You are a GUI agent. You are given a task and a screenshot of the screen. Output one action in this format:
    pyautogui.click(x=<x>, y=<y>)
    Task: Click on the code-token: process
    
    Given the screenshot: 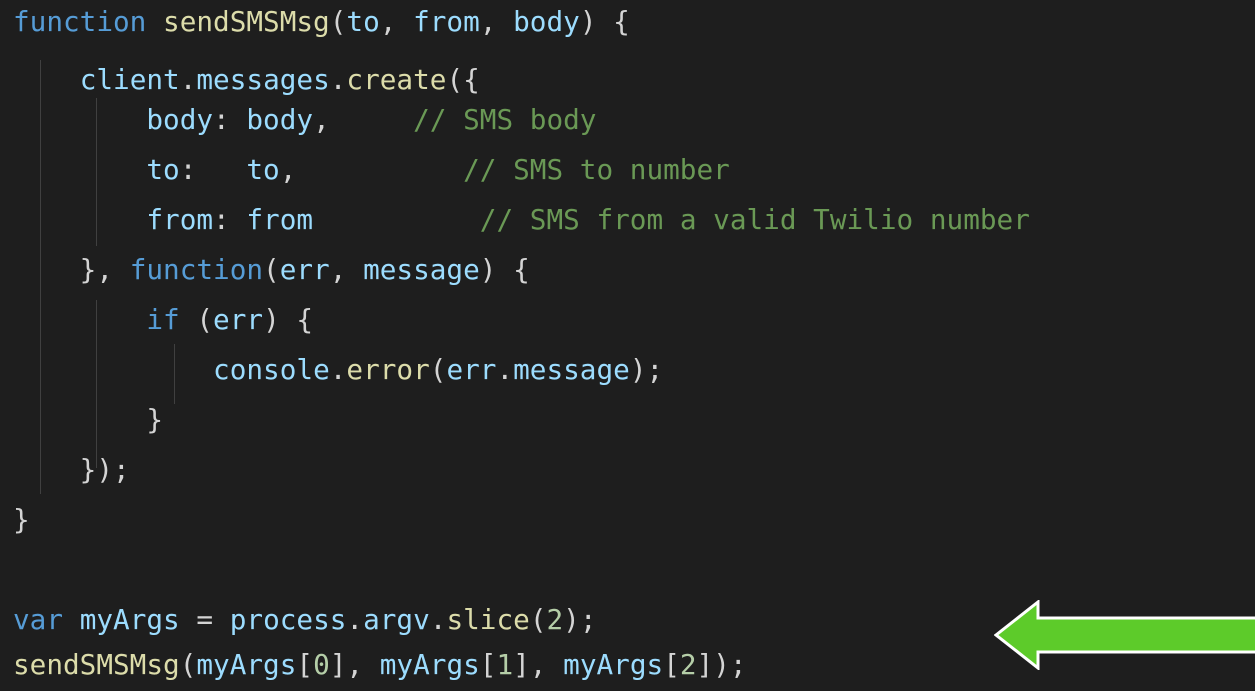 What is the action you would take?
    pyautogui.click(x=288, y=619)
    